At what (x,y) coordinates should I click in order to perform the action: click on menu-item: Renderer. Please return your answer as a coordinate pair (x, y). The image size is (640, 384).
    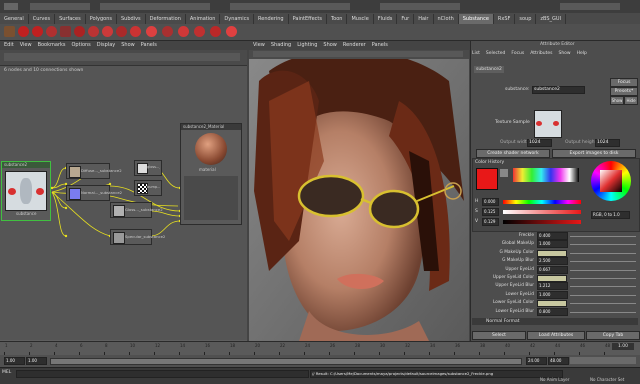
    Looking at the image, I should click on (354, 45).